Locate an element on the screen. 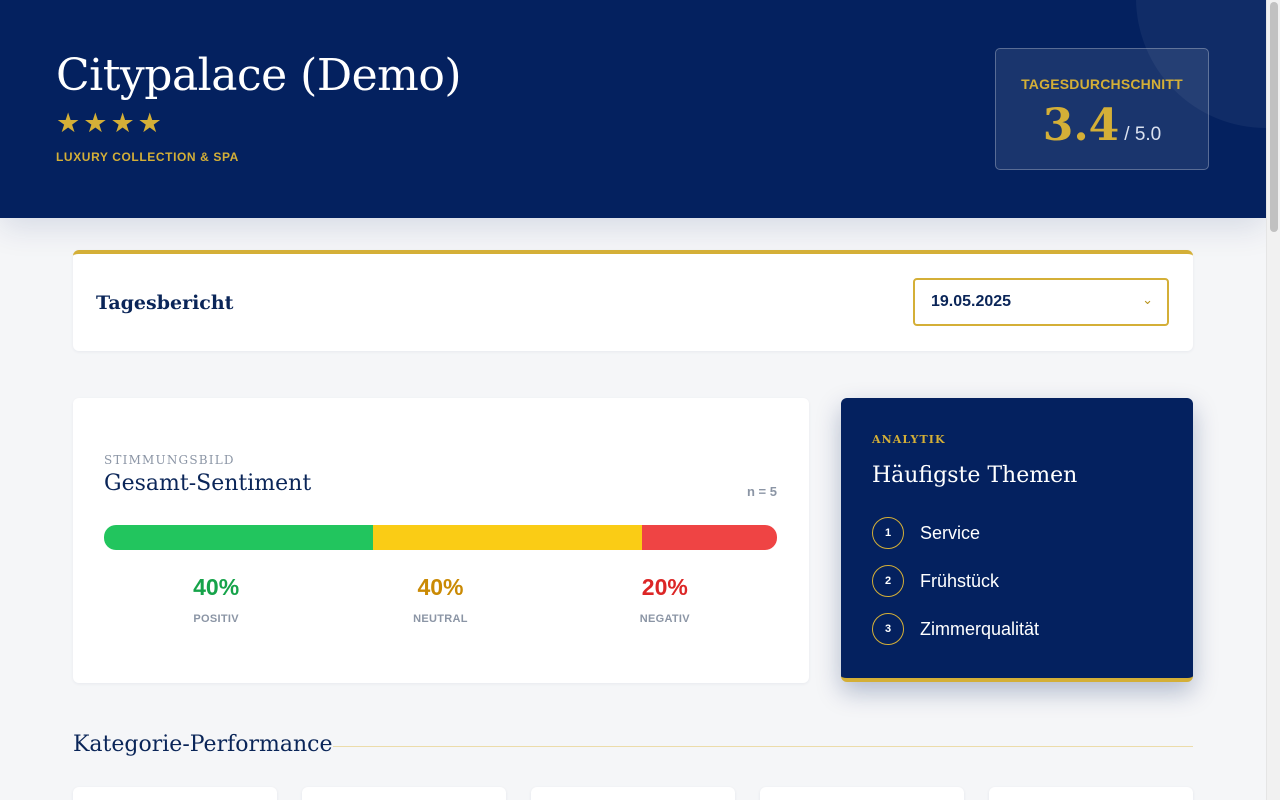 The image size is (1280, 800). topic-item: 2 Frühstück is located at coordinates (935, 581).